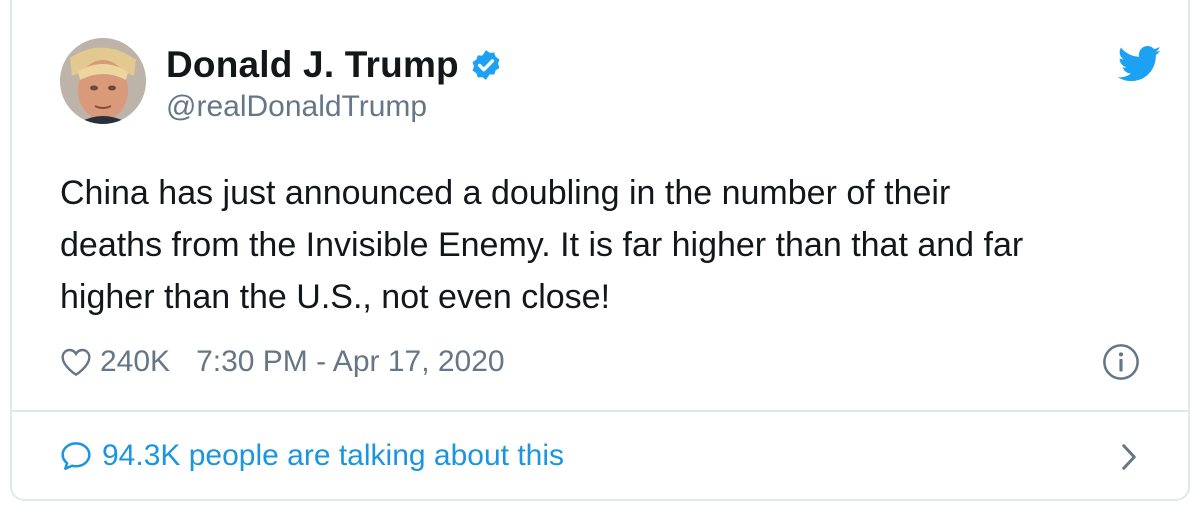  What do you see at coordinates (350, 362) in the screenshot?
I see `timestamp: 7:30 PM - Apr 17, 2020` at bounding box center [350, 362].